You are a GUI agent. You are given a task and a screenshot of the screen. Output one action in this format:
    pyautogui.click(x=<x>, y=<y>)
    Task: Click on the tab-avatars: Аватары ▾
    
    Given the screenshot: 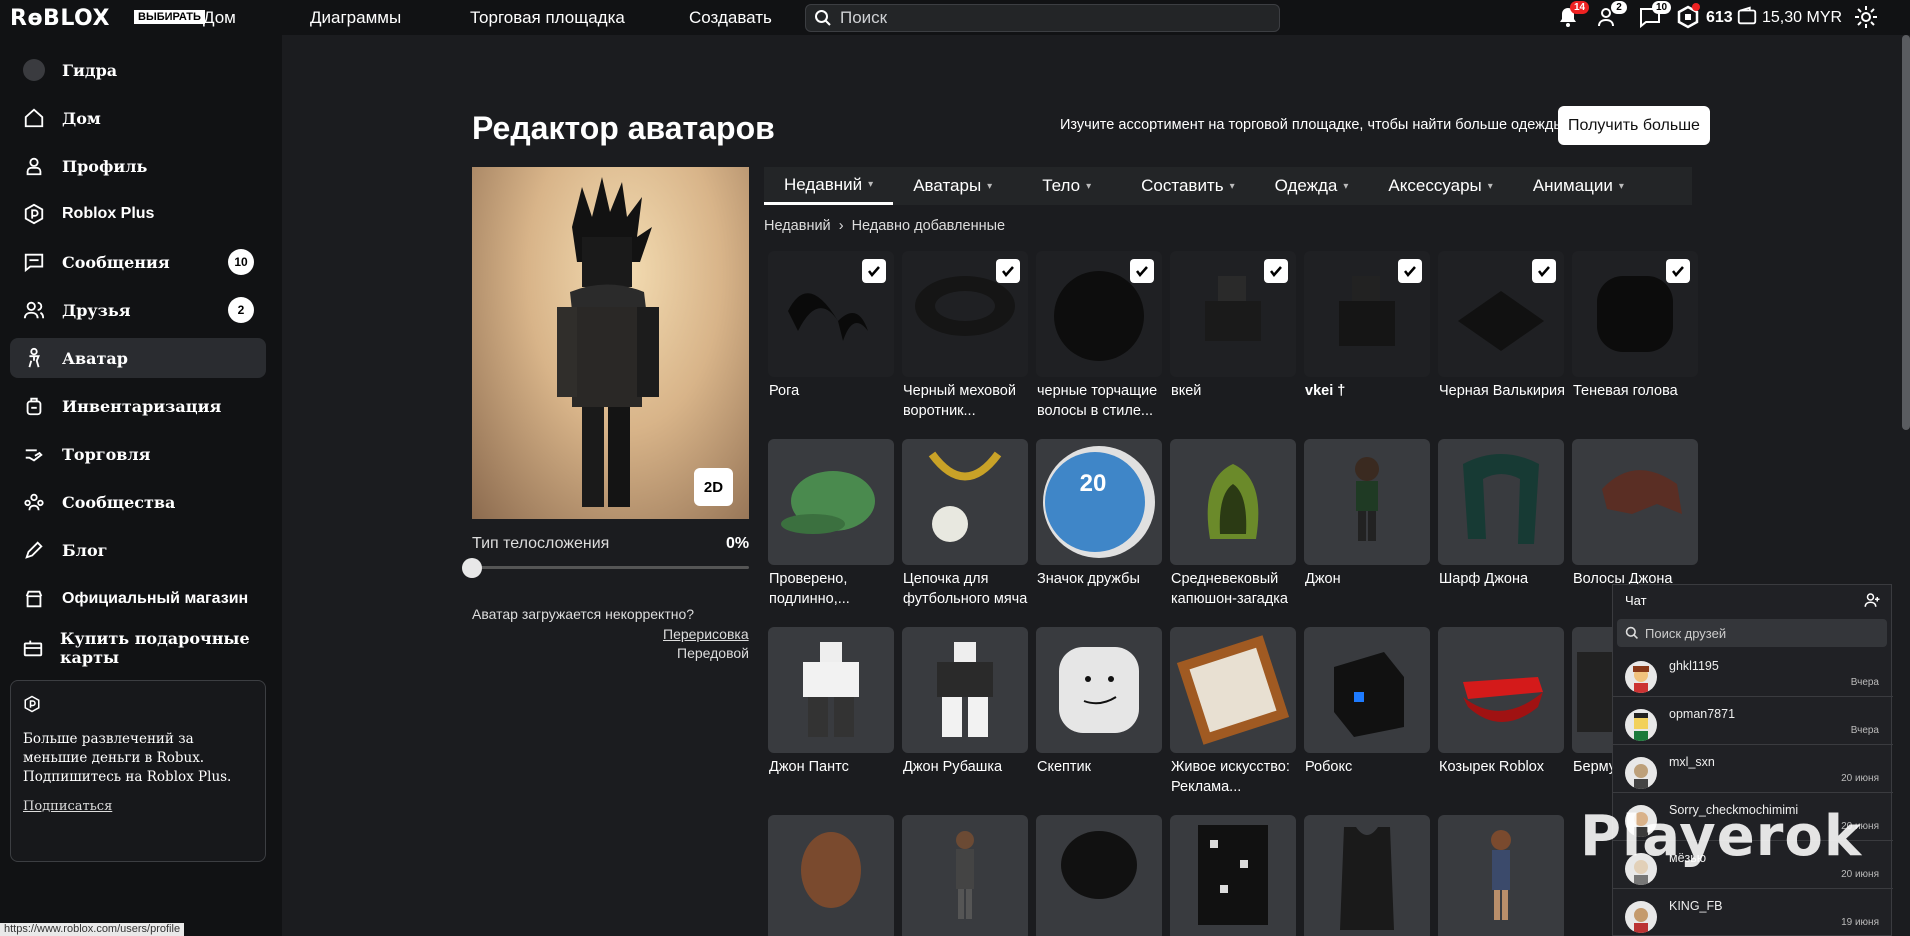 What is the action you would take?
    pyautogui.click(x=952, y=186)
    